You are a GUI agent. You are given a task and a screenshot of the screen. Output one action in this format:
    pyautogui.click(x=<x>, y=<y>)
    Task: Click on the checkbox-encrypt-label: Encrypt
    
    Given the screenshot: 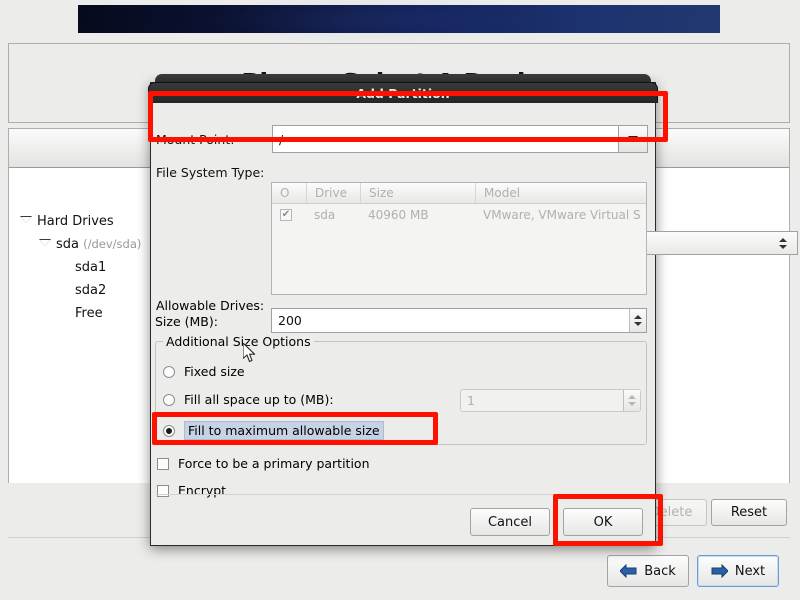 What is the action you would take?
    pyautogui.click(x=202, y=490)
    